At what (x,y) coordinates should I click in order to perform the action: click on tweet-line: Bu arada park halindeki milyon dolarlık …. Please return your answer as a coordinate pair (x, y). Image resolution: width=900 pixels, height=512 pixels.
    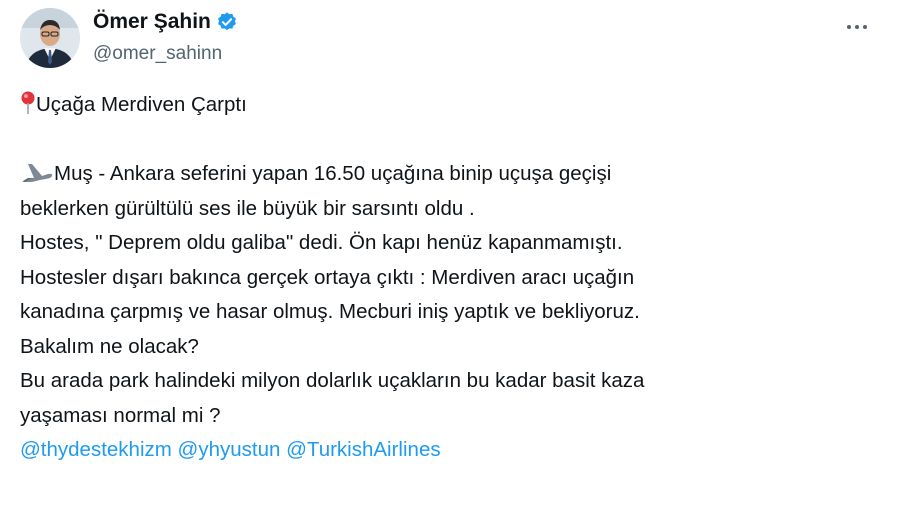
    Looking at the image, I should click on (332, 380).